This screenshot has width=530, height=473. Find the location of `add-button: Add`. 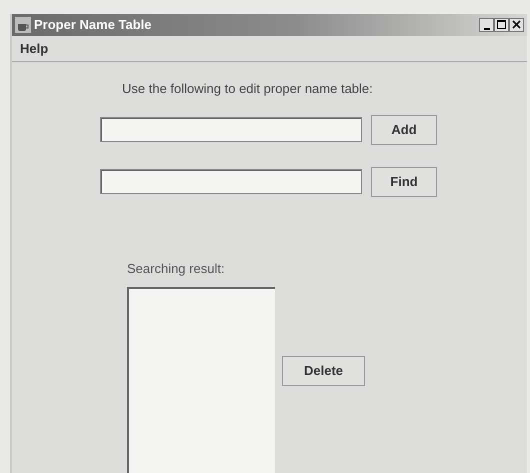

add-button: Add is located at coordinates (404, 129).